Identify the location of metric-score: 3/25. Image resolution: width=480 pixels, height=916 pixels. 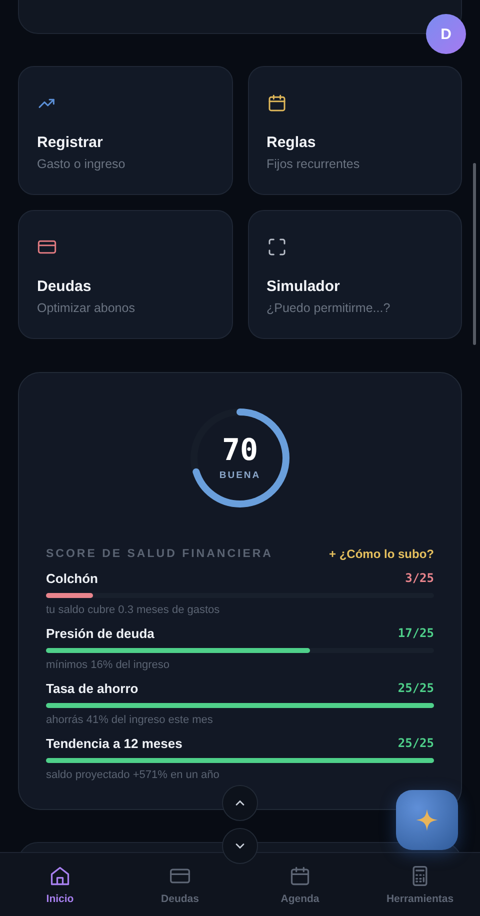
(419, 578).